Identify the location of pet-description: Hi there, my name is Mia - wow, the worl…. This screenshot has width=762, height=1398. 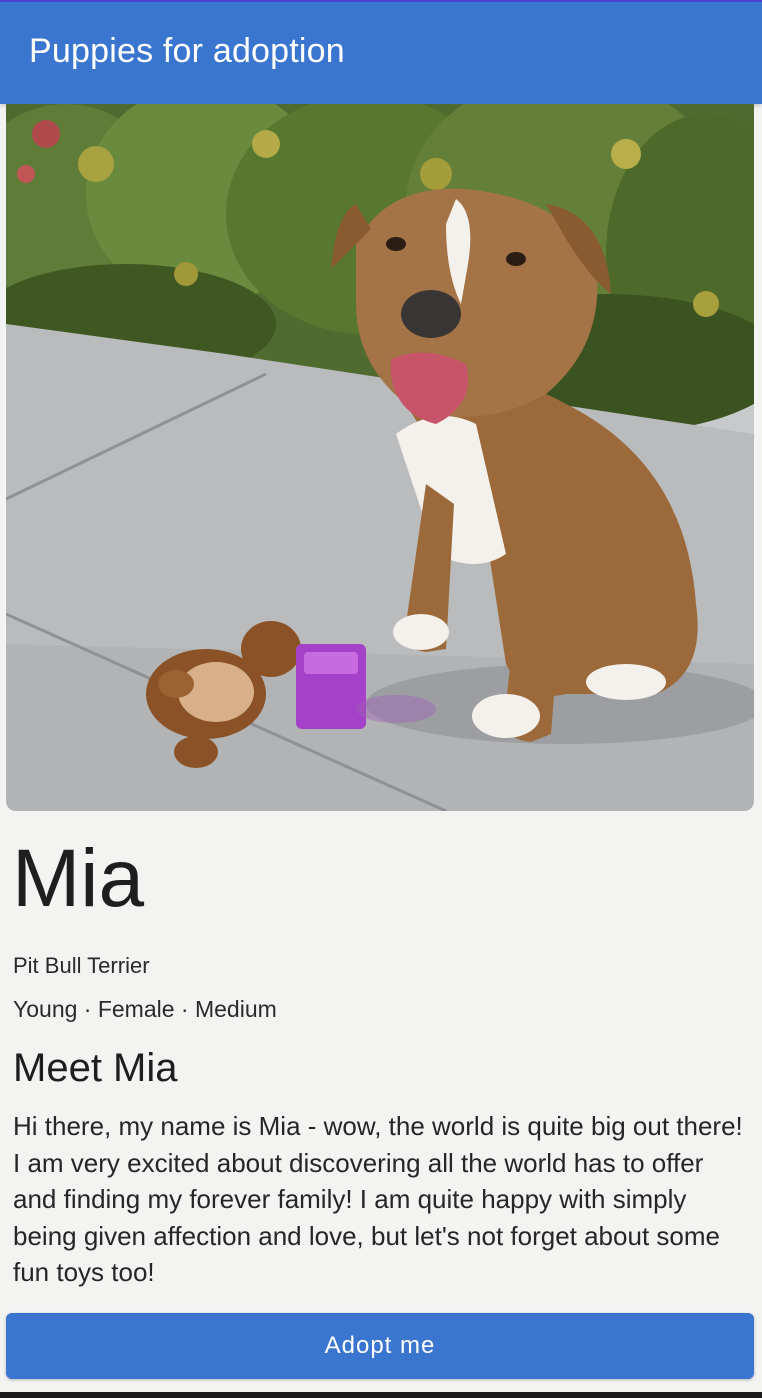
(378, 1199).